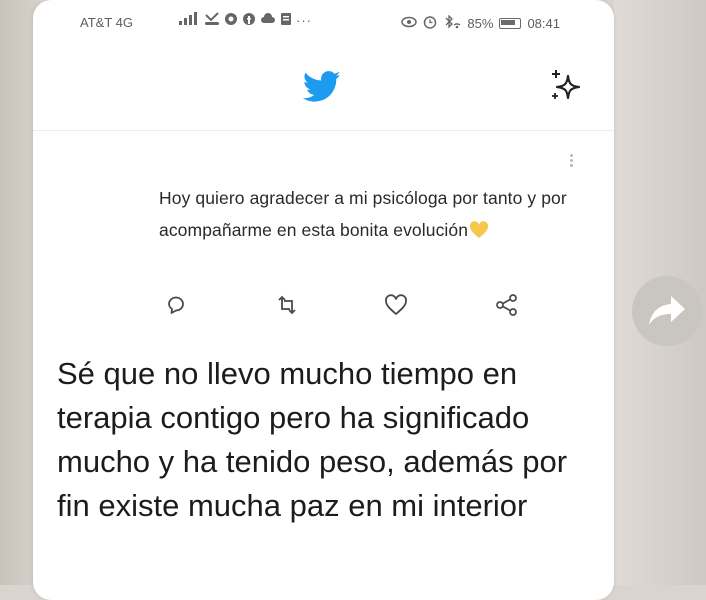 Image resolution: width=706 pixels, height=600 pixels. Describe the element at coordinates (286, 20) in the screenshot. I see `document-icon` at that location.